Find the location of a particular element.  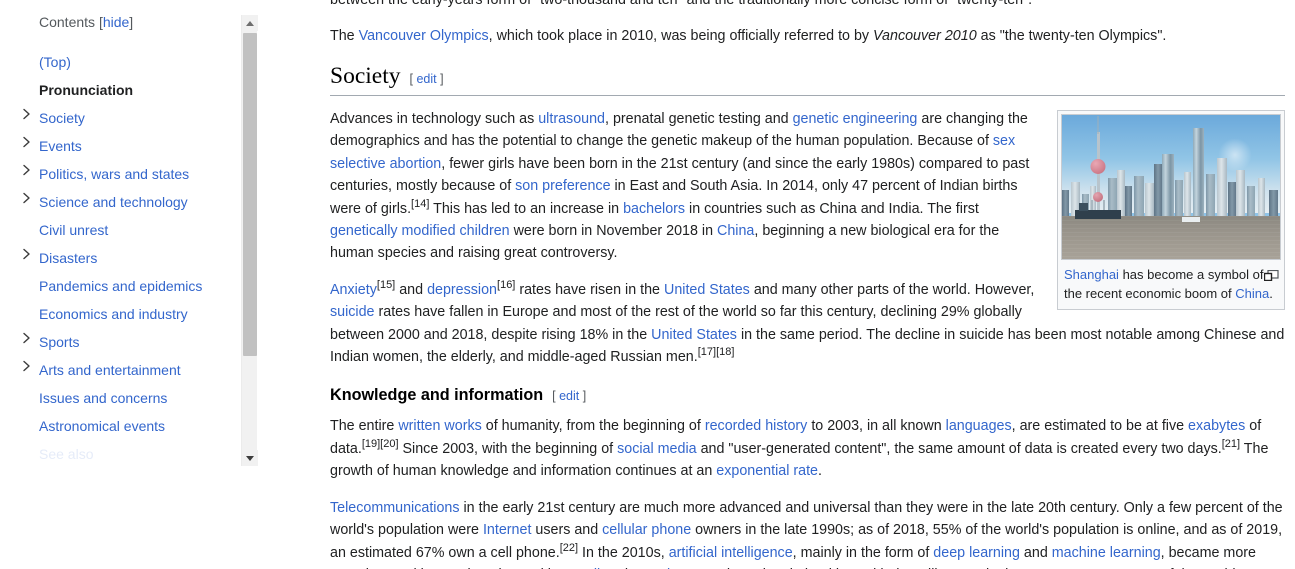

link-telecommunications: Telecommunications is located at coordinates (395, 508).